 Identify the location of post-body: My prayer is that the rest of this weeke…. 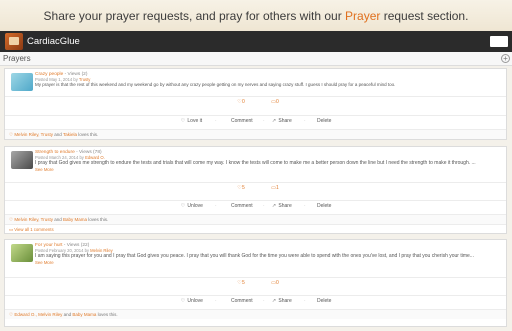
(215, 84).